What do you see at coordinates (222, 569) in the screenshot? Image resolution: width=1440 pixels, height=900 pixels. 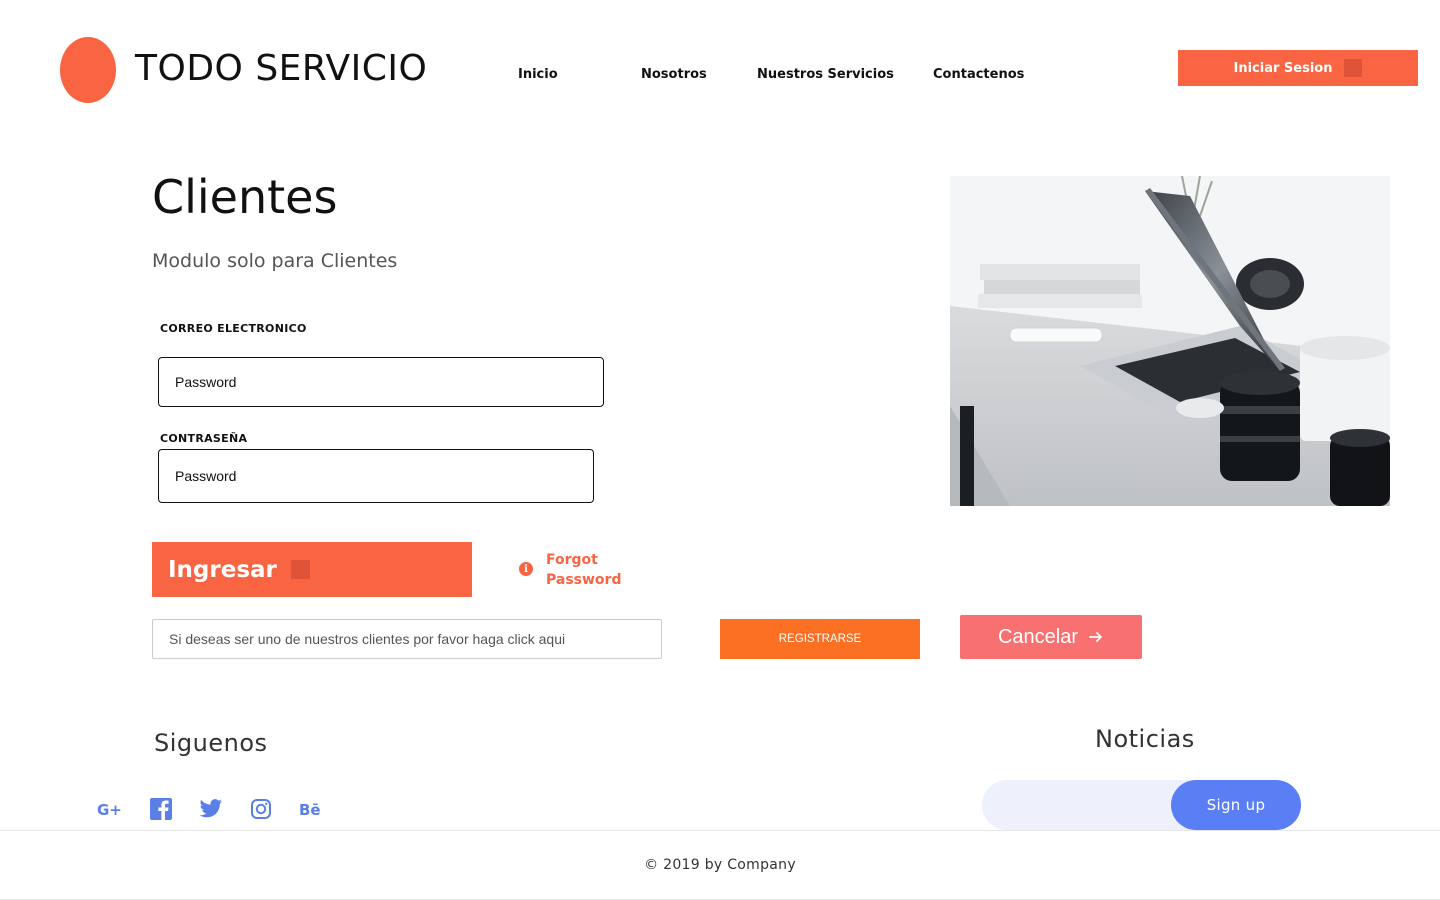 I see `ingresar-button-label: Ingresar` at bounding box center [222, 569].